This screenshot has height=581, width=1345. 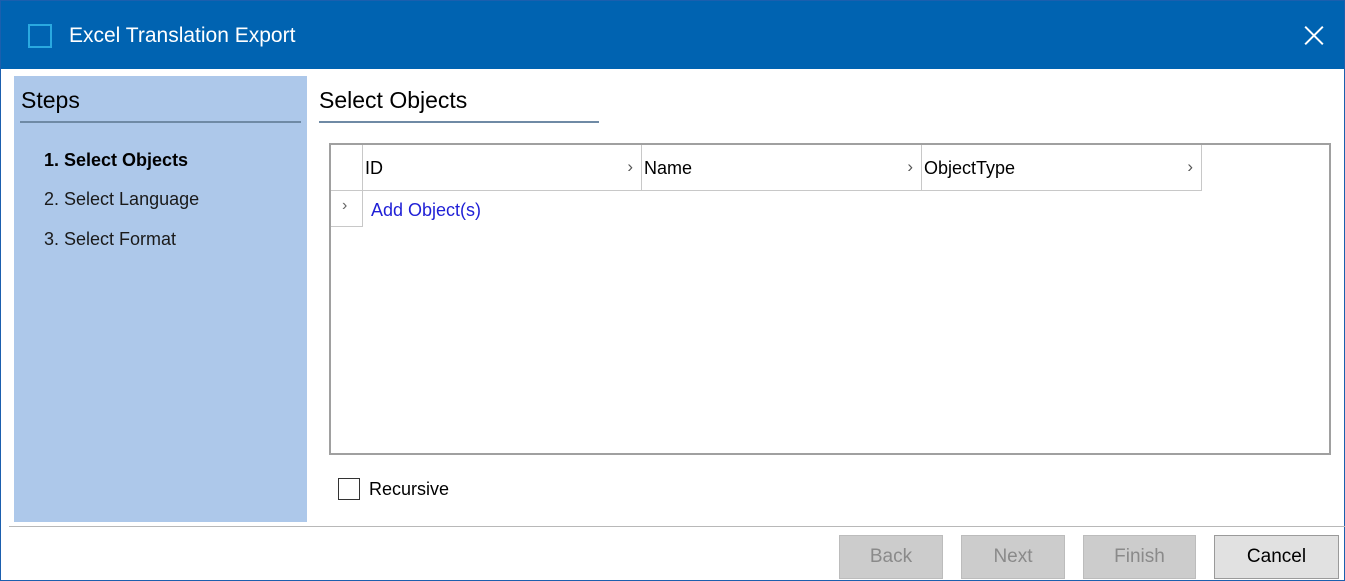 What do you see at coordinates (349, 489) in the screenshot?
I see `recursive-checkbox` at bounding box center [349, 489].